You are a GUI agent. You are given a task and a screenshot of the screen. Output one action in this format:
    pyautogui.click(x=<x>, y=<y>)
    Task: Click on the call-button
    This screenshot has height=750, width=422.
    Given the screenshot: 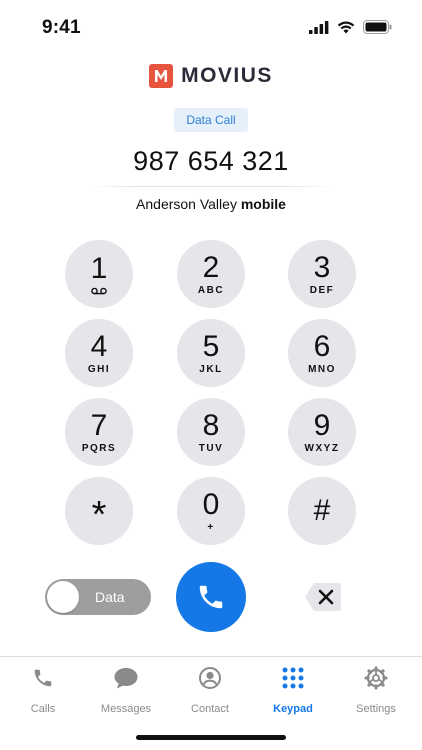 What is the action you would take?
    pyautogui.click(x=211, y=597)
    